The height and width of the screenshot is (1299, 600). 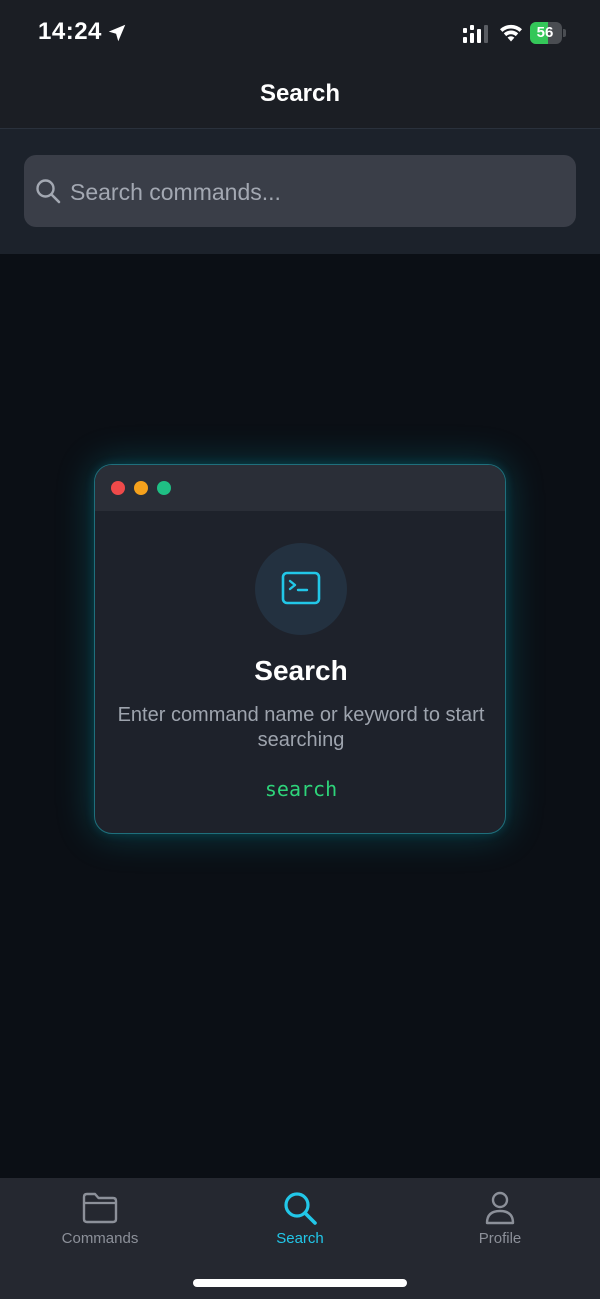 What do you see at coordinates (300, 488) in the screenshot?
I see `card-window-titlebar` at bounding box center [300, 488].